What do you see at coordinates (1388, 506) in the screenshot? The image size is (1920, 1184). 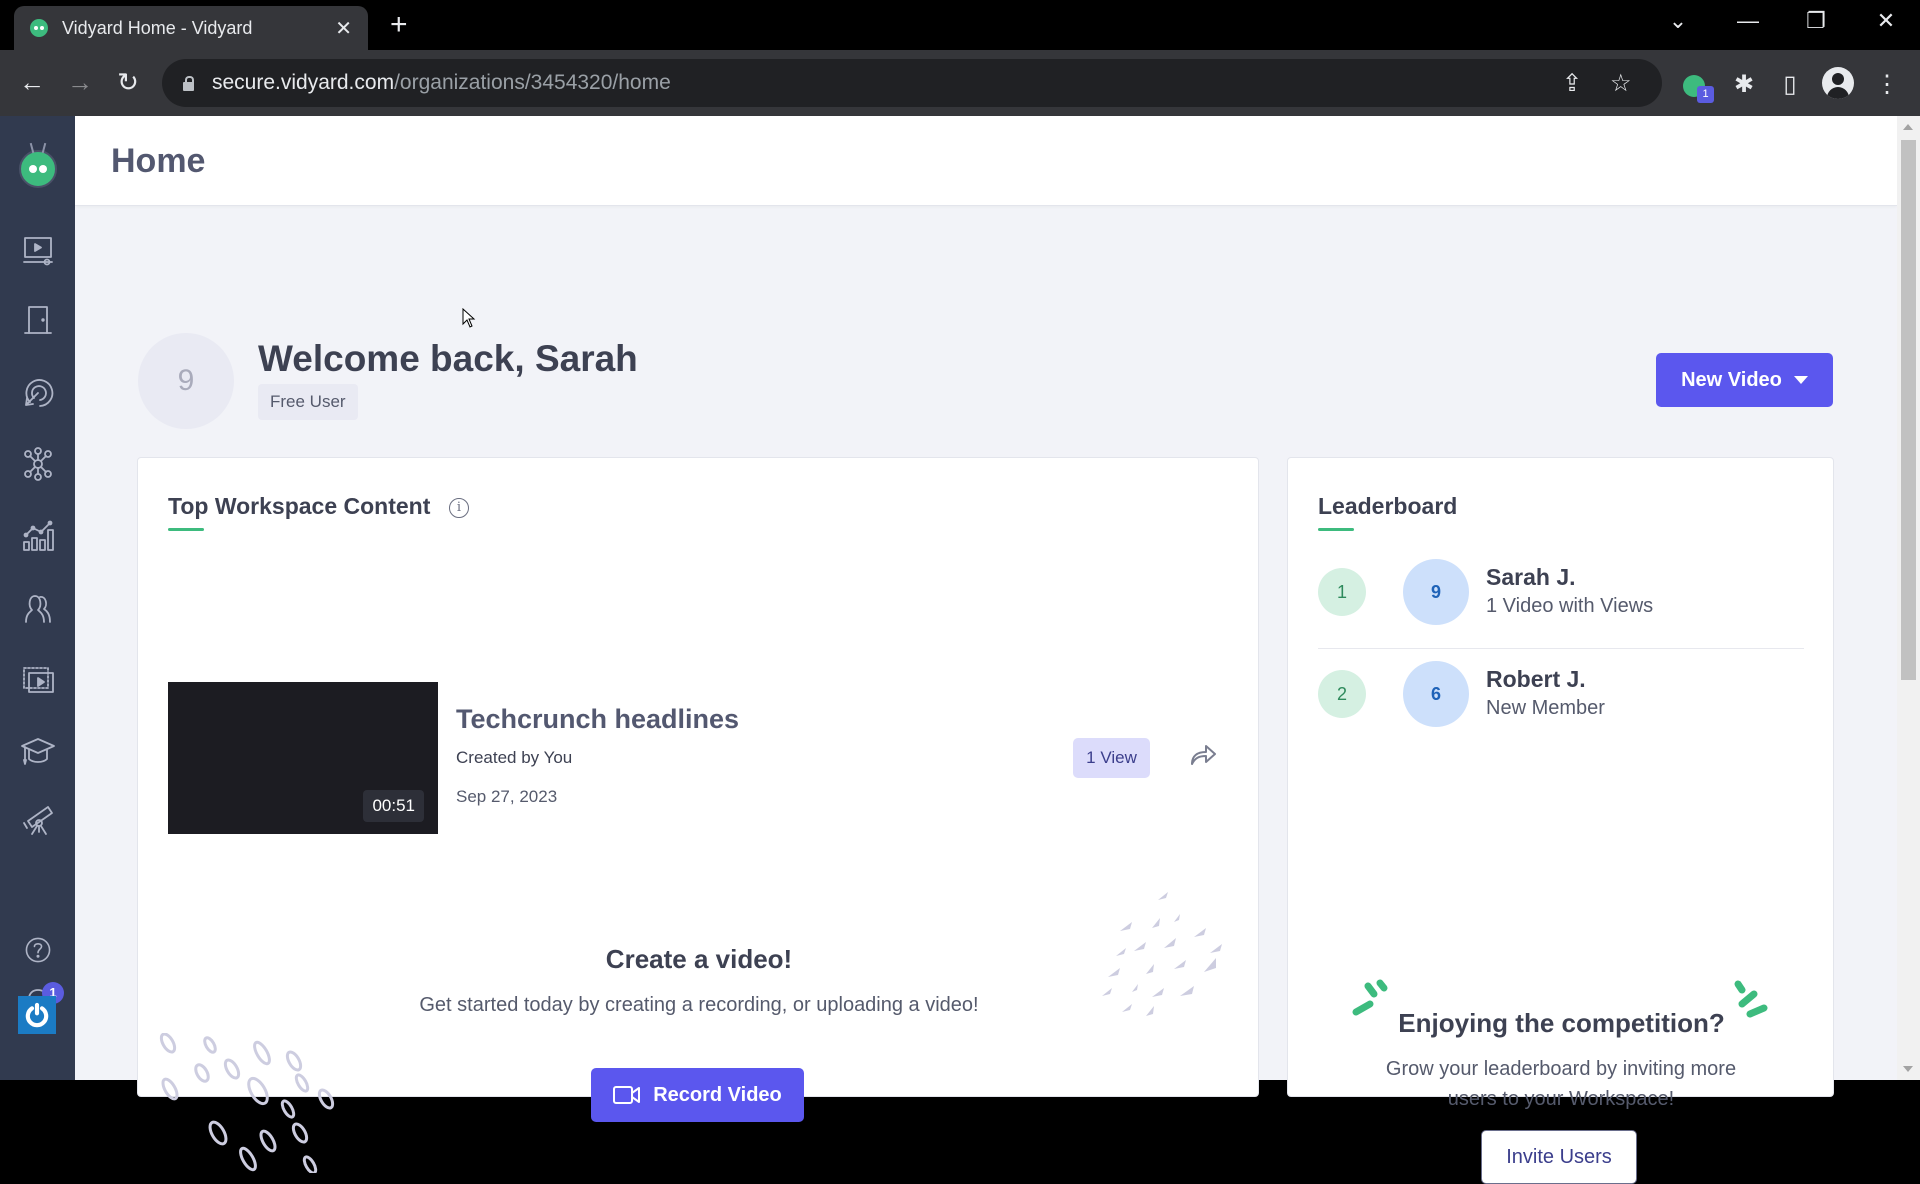 I see `card-title: Leaderboard` at bounding box center [1388, 506].